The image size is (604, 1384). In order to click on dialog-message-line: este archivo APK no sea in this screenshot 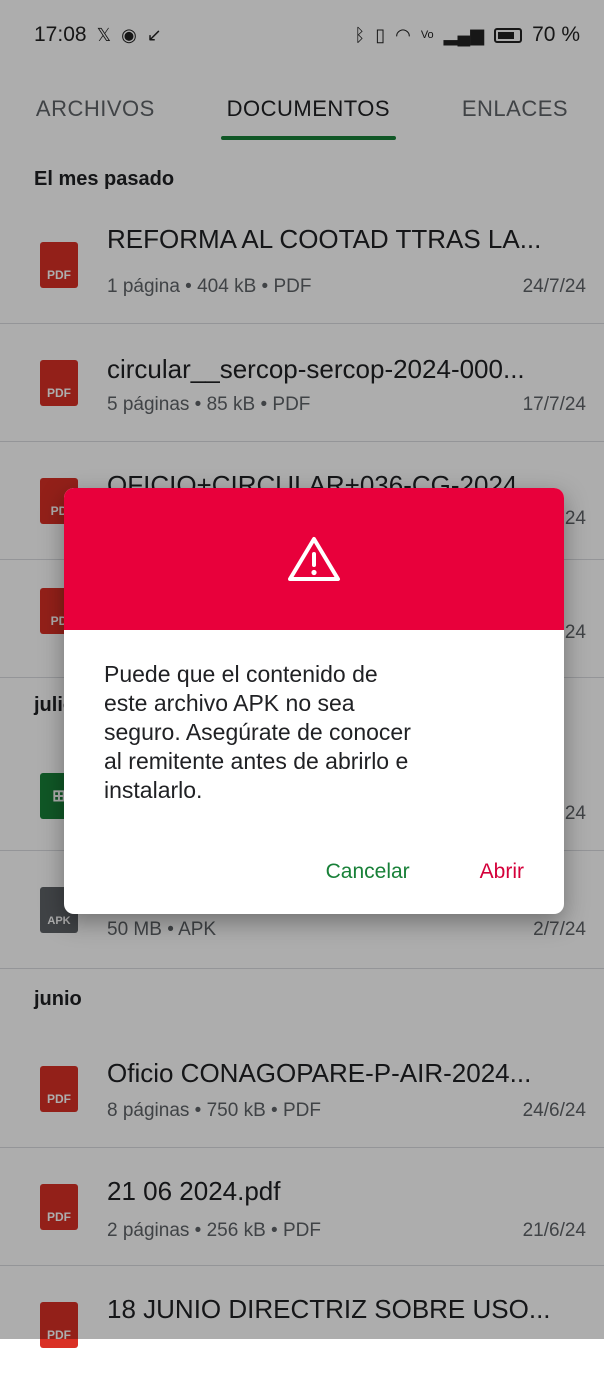, I will do `click(229, 703)`.